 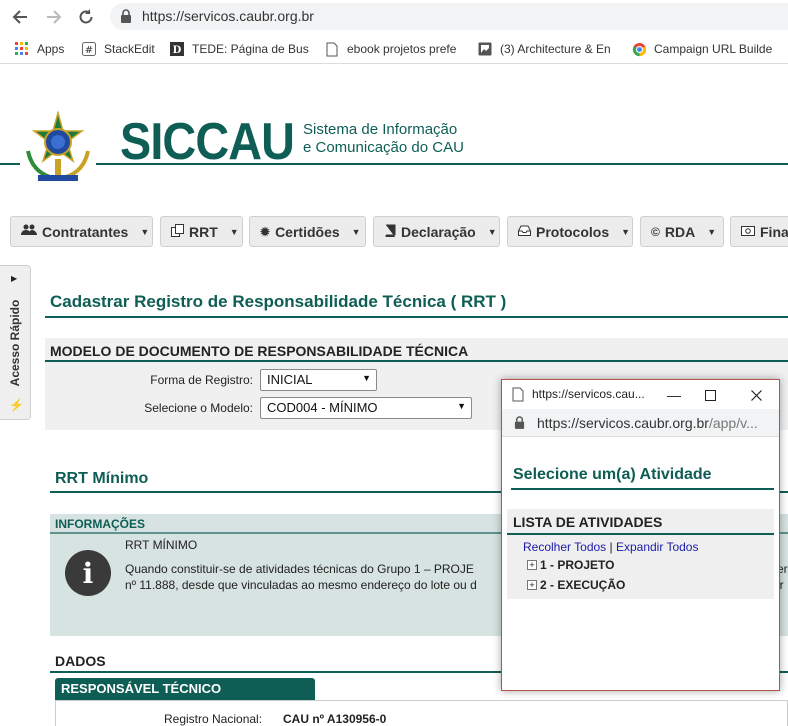 I want to click on popup-heading: Selecione um(a) Atividade, so click(x=612, y=474).